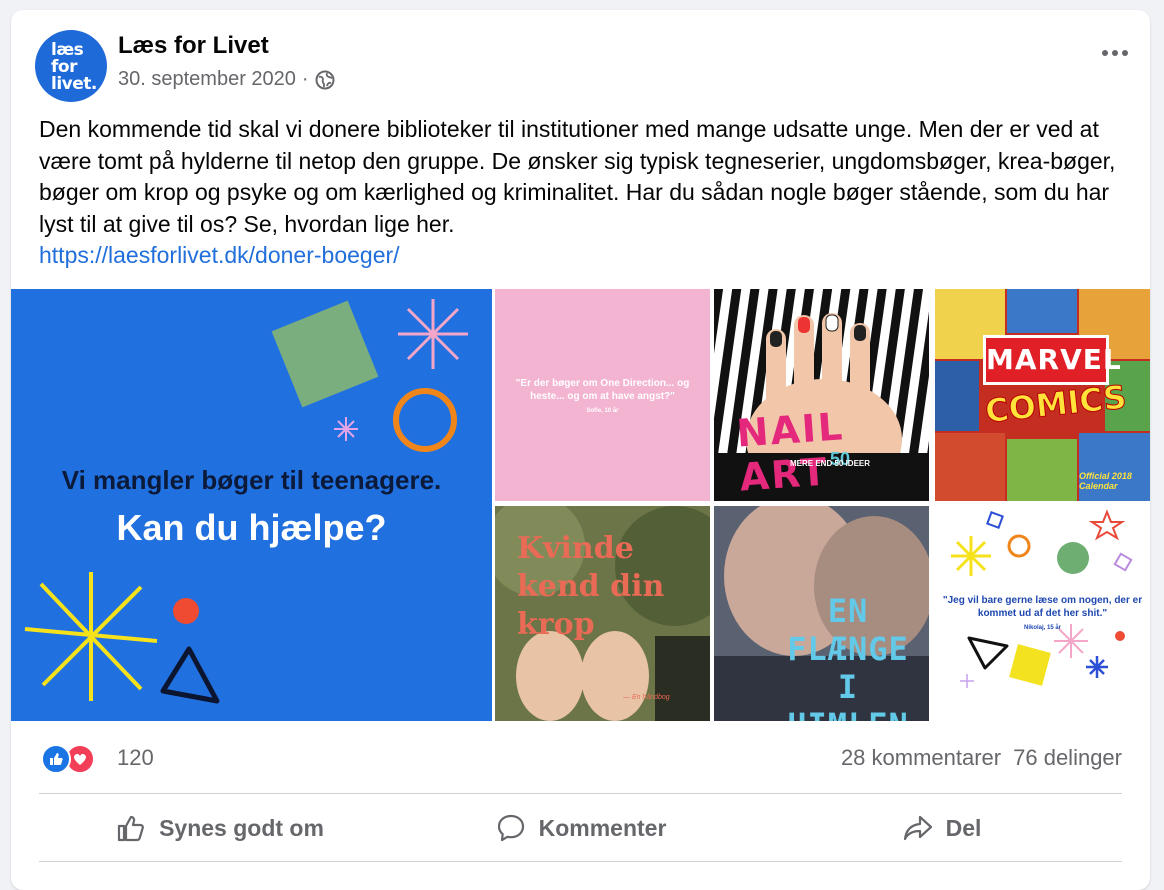  What do you see at coordinates (193, 46) in the screenshot?
I see `page-name: Læs for Livet` at bounding box center [193, 46].